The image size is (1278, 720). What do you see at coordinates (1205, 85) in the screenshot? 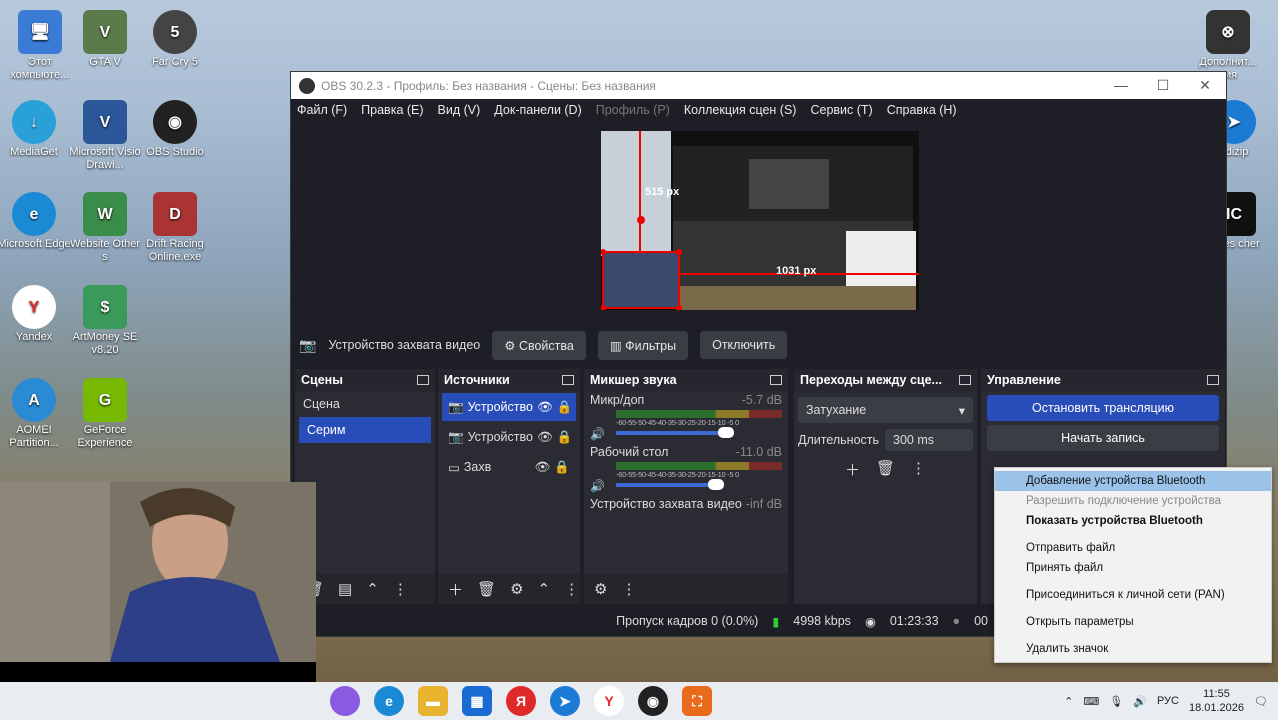
I see `close-button: ✕` at bounding box center [1205, 85].